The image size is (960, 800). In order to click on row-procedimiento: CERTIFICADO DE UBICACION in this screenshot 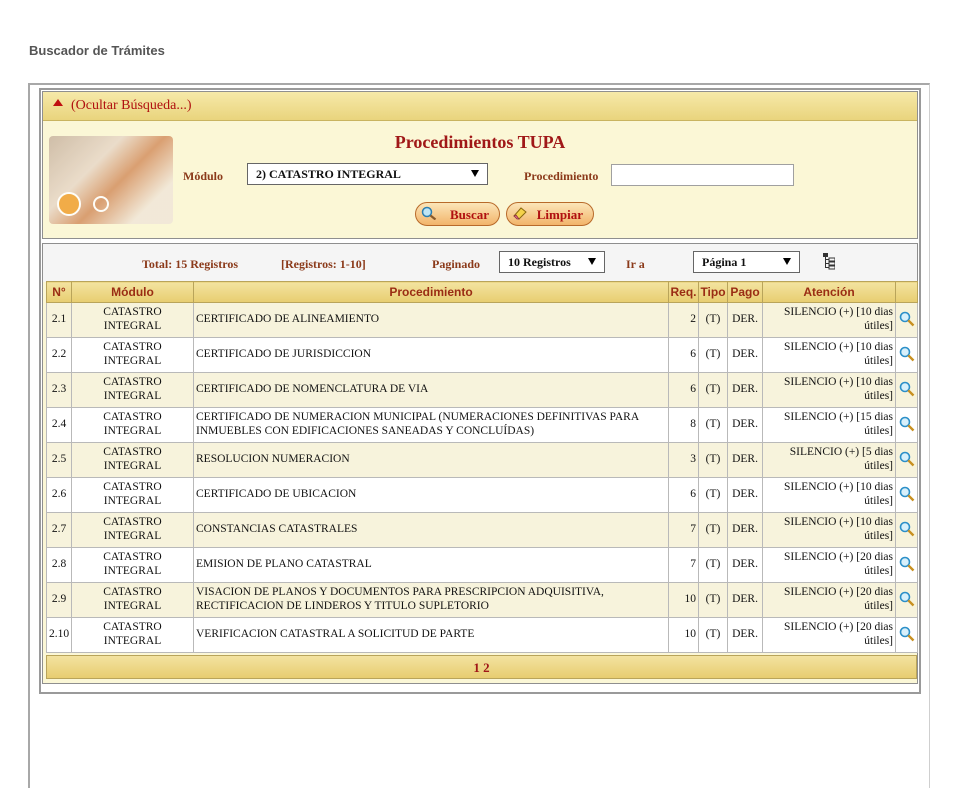, I will do `click(431, 495)`.